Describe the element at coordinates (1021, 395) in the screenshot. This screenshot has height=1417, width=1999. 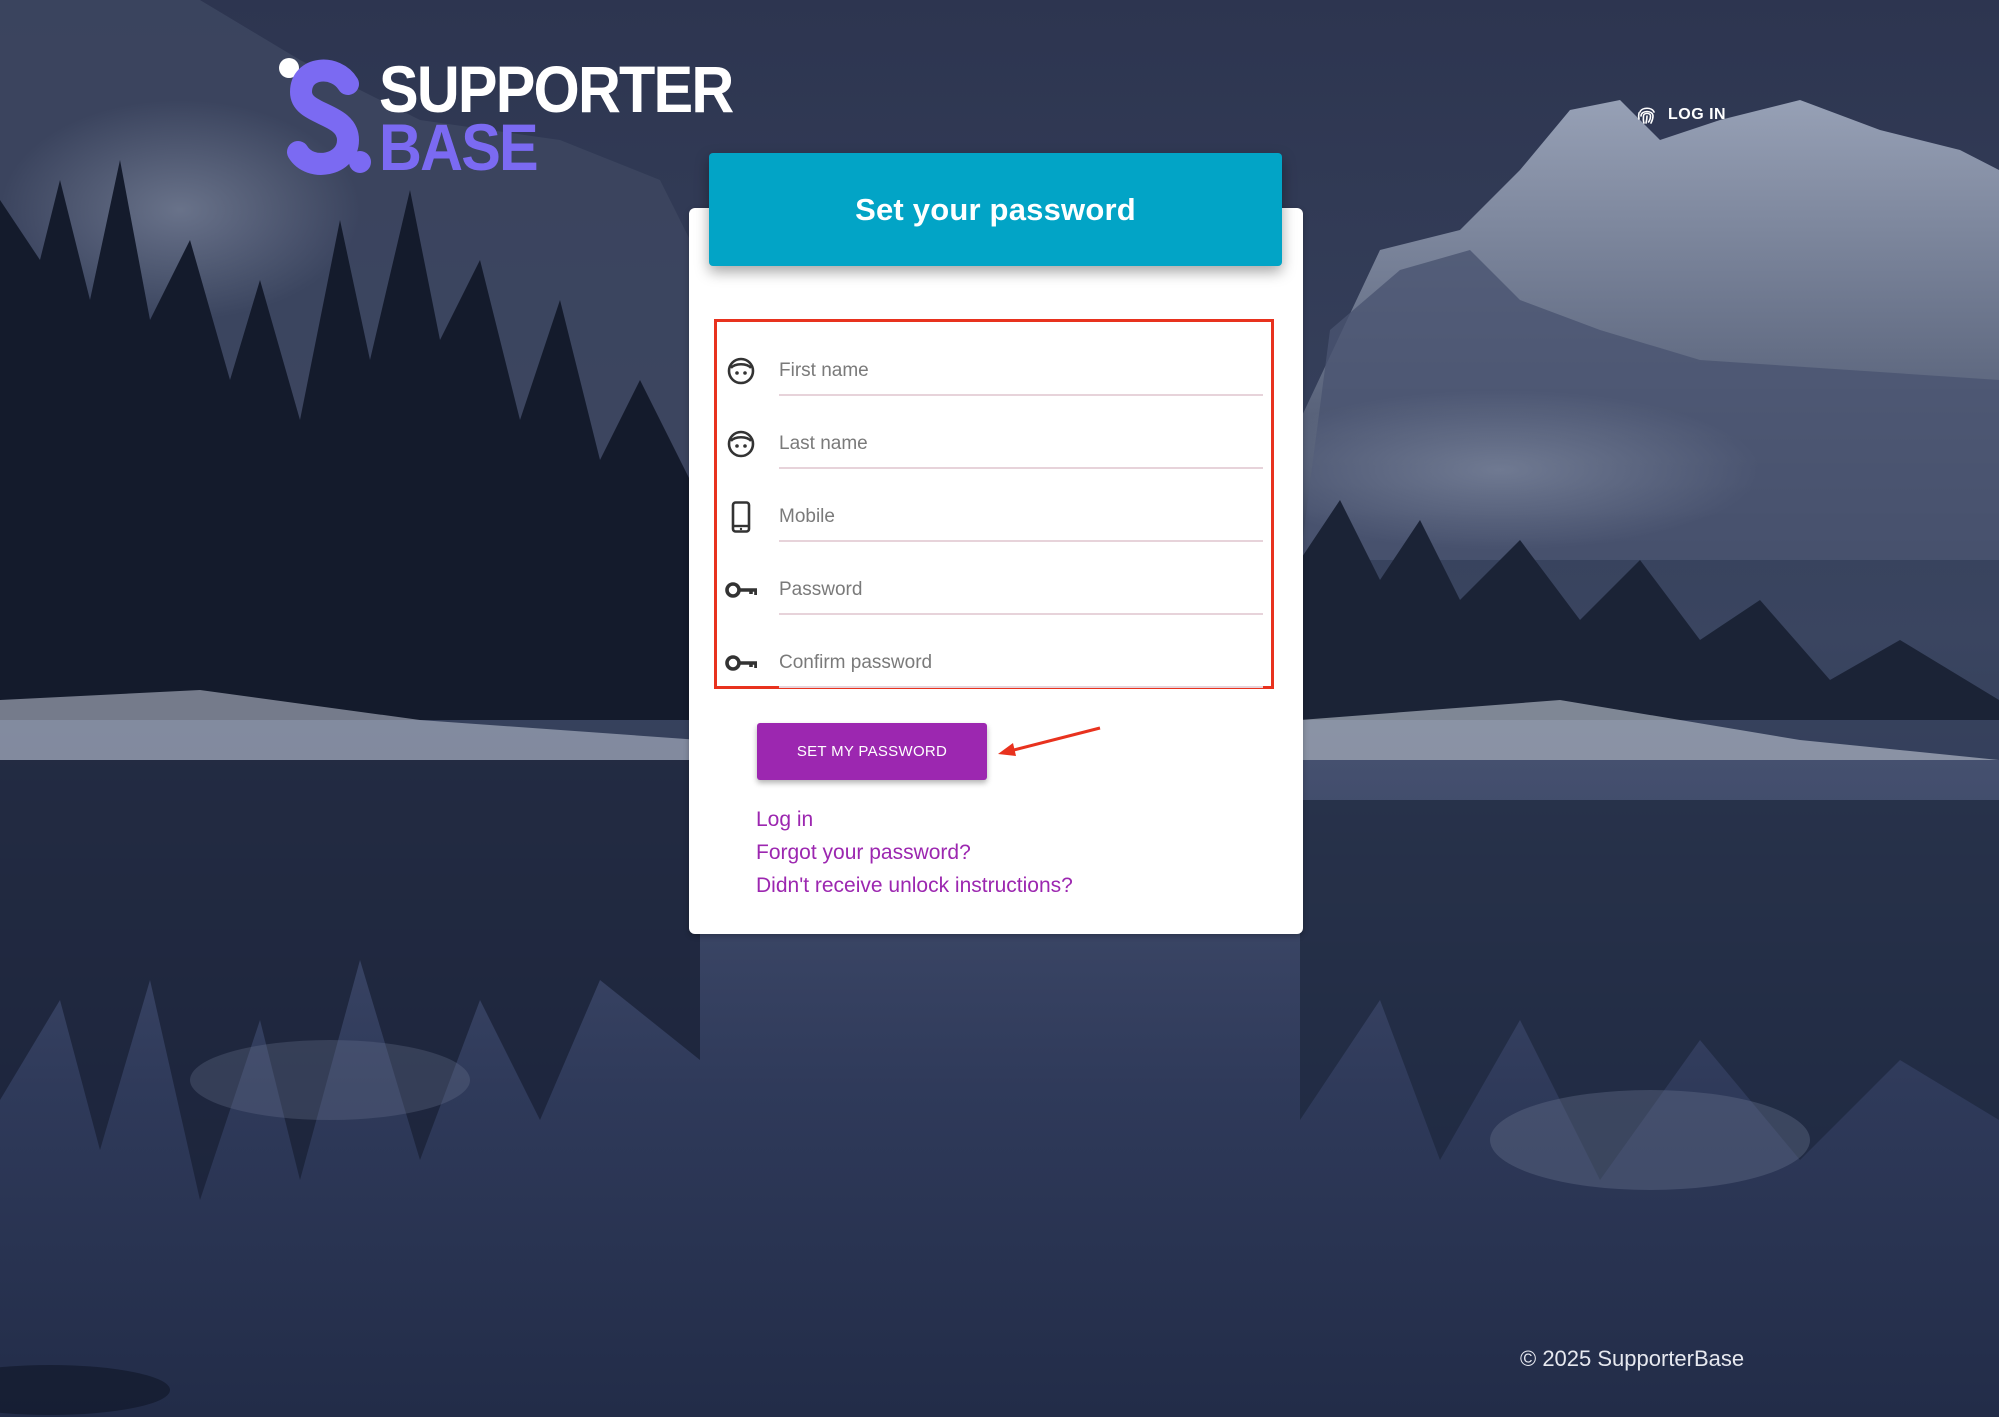
I see `first-name-underline` at that location.